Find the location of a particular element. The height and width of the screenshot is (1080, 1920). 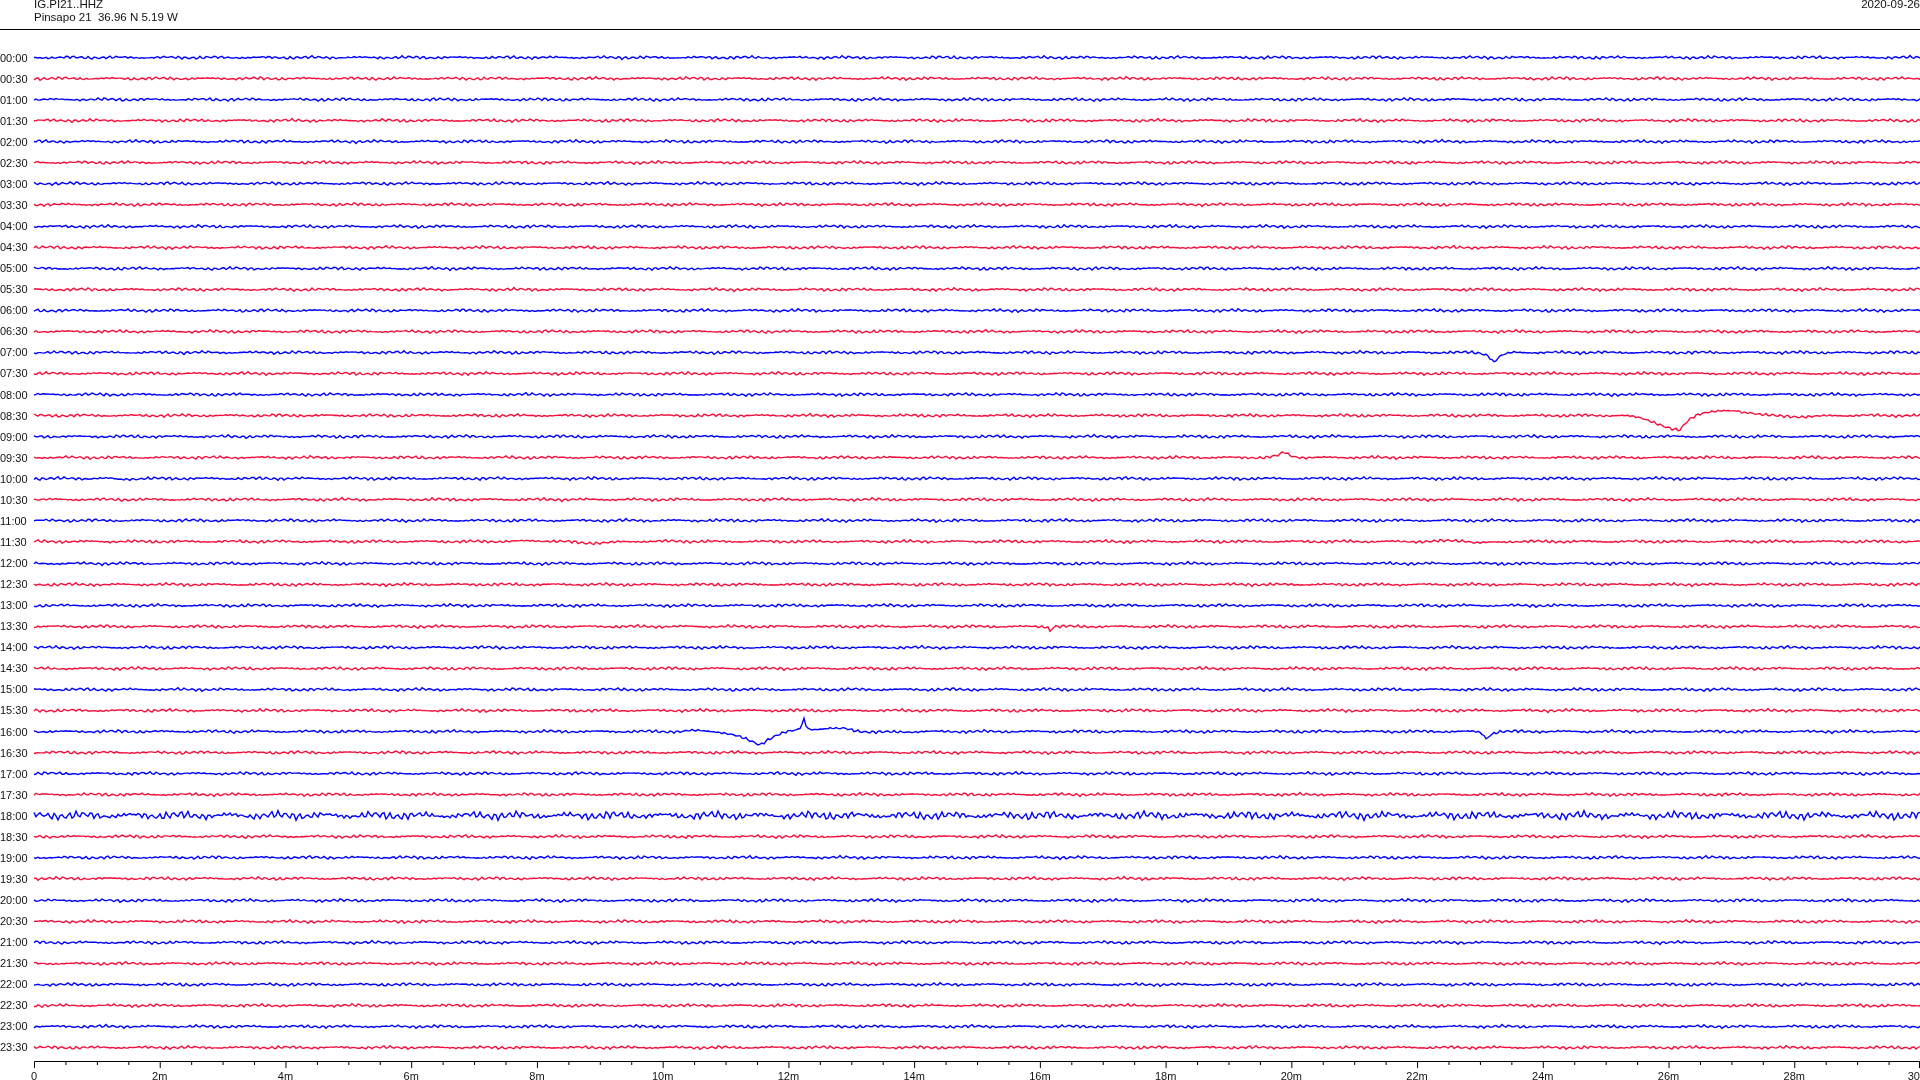

axis-tick-label: 22m is located at coordinates (1417, 1075).